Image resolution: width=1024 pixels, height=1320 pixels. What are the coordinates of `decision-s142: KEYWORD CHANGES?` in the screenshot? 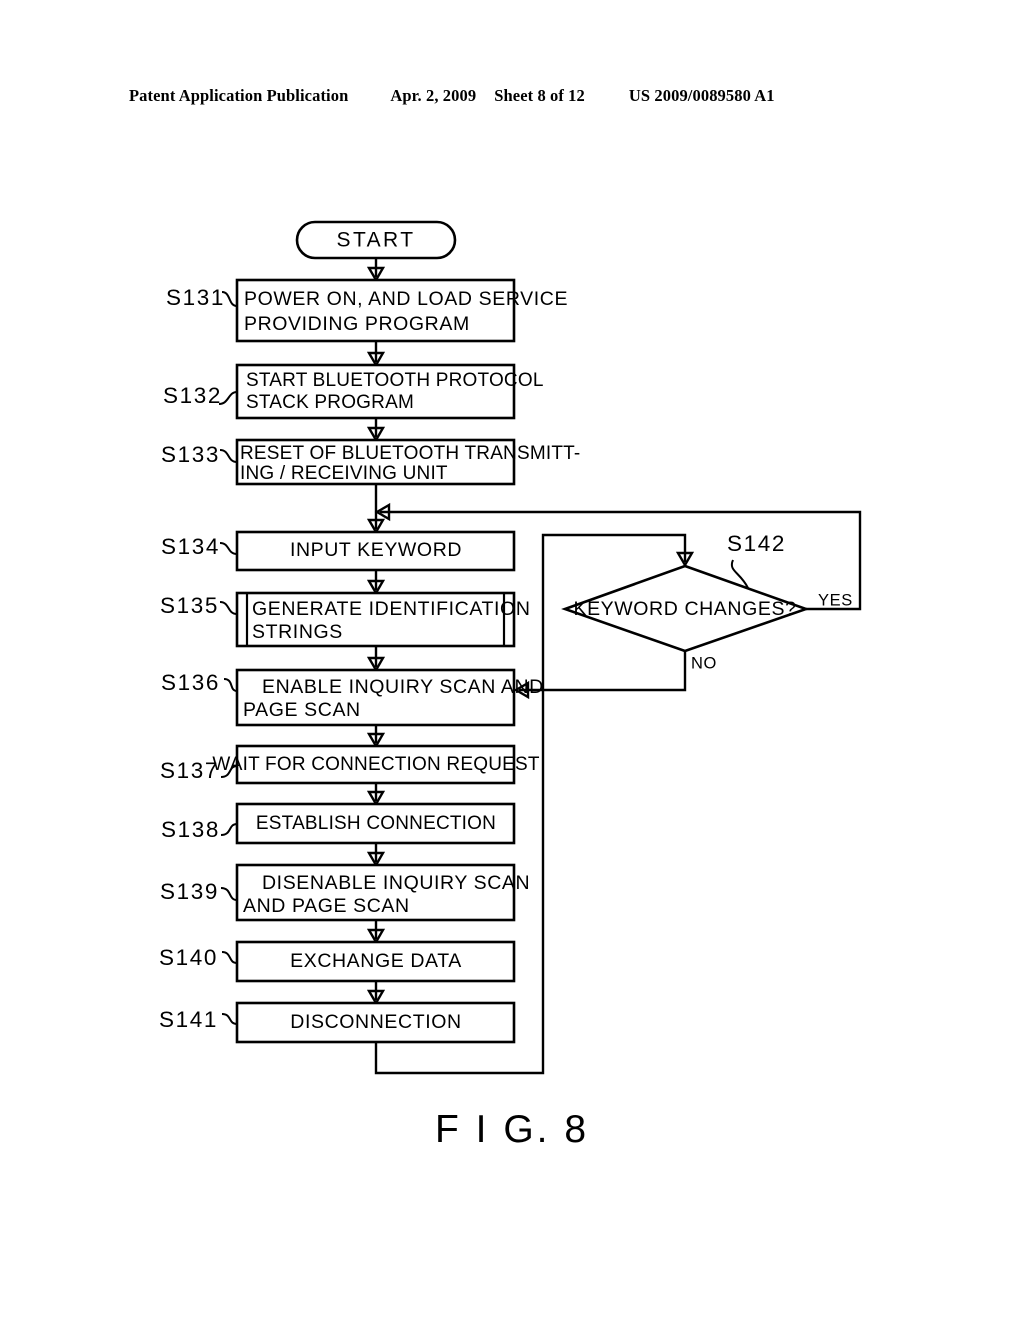 It's located at (685, 608).